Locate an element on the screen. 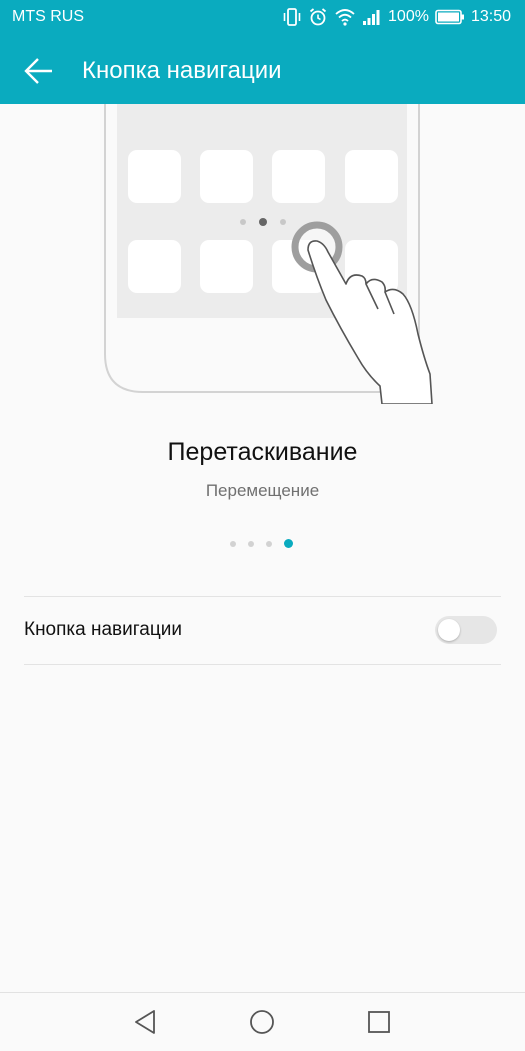 This screenshot has height=1051, width=525. navigation-bar is located at coordinates (262, 1021).